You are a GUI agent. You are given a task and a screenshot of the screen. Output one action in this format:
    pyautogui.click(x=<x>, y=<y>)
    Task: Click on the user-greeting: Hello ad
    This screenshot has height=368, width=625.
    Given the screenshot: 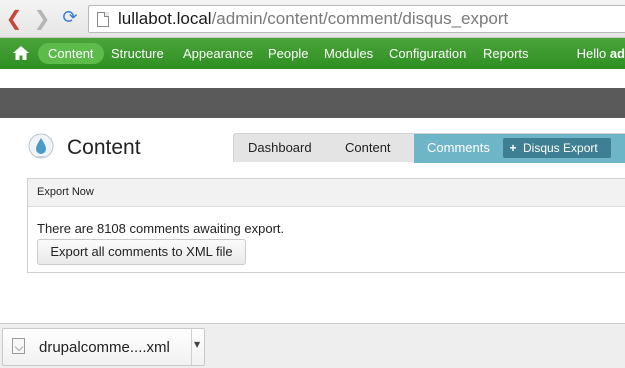 What is the action you would take?
    pyautogui.click(x=601, y=53)
    